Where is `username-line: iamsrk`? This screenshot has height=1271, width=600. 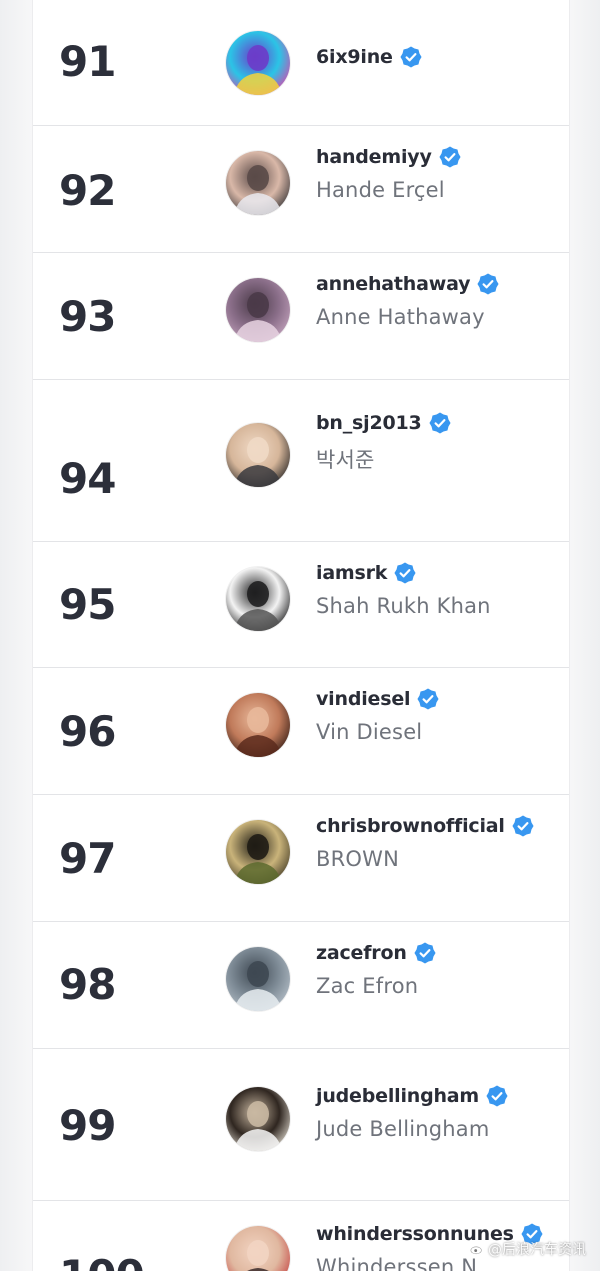
username-line: iamsrk is located at coordinates (403, 573).